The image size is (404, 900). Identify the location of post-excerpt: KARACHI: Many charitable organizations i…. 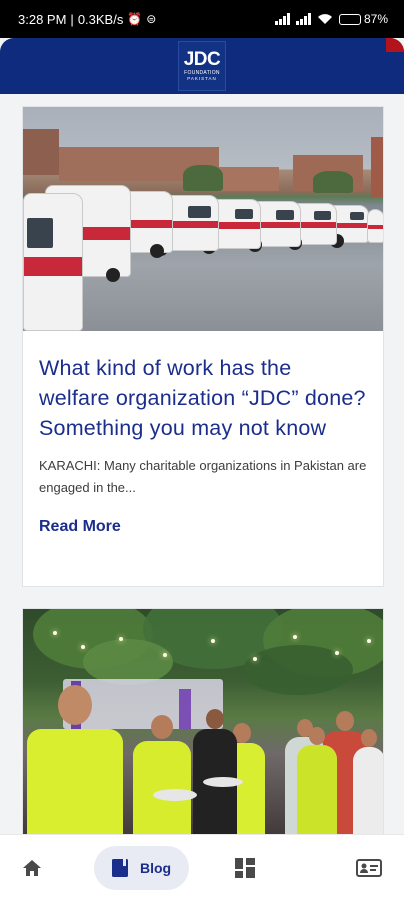
(203, 476).